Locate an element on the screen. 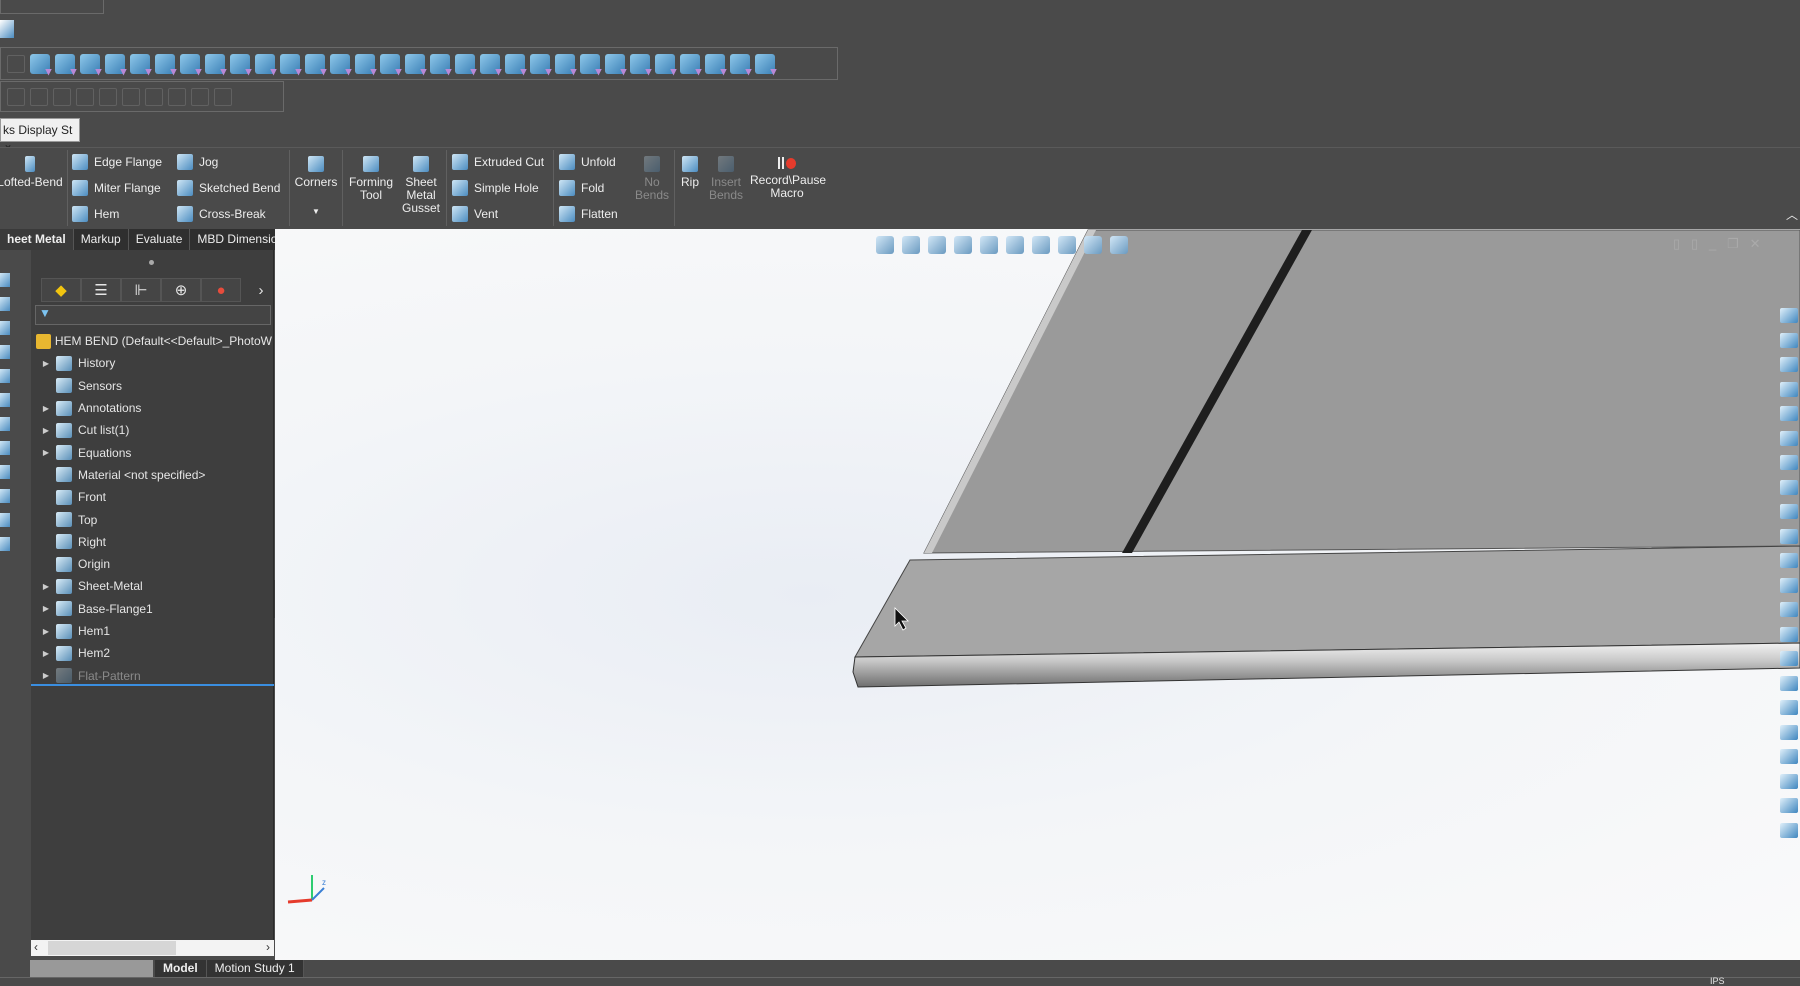 This screenshot has width=1800, height=986. restore-icon: ❐ is located at coordinates (1733, 243).